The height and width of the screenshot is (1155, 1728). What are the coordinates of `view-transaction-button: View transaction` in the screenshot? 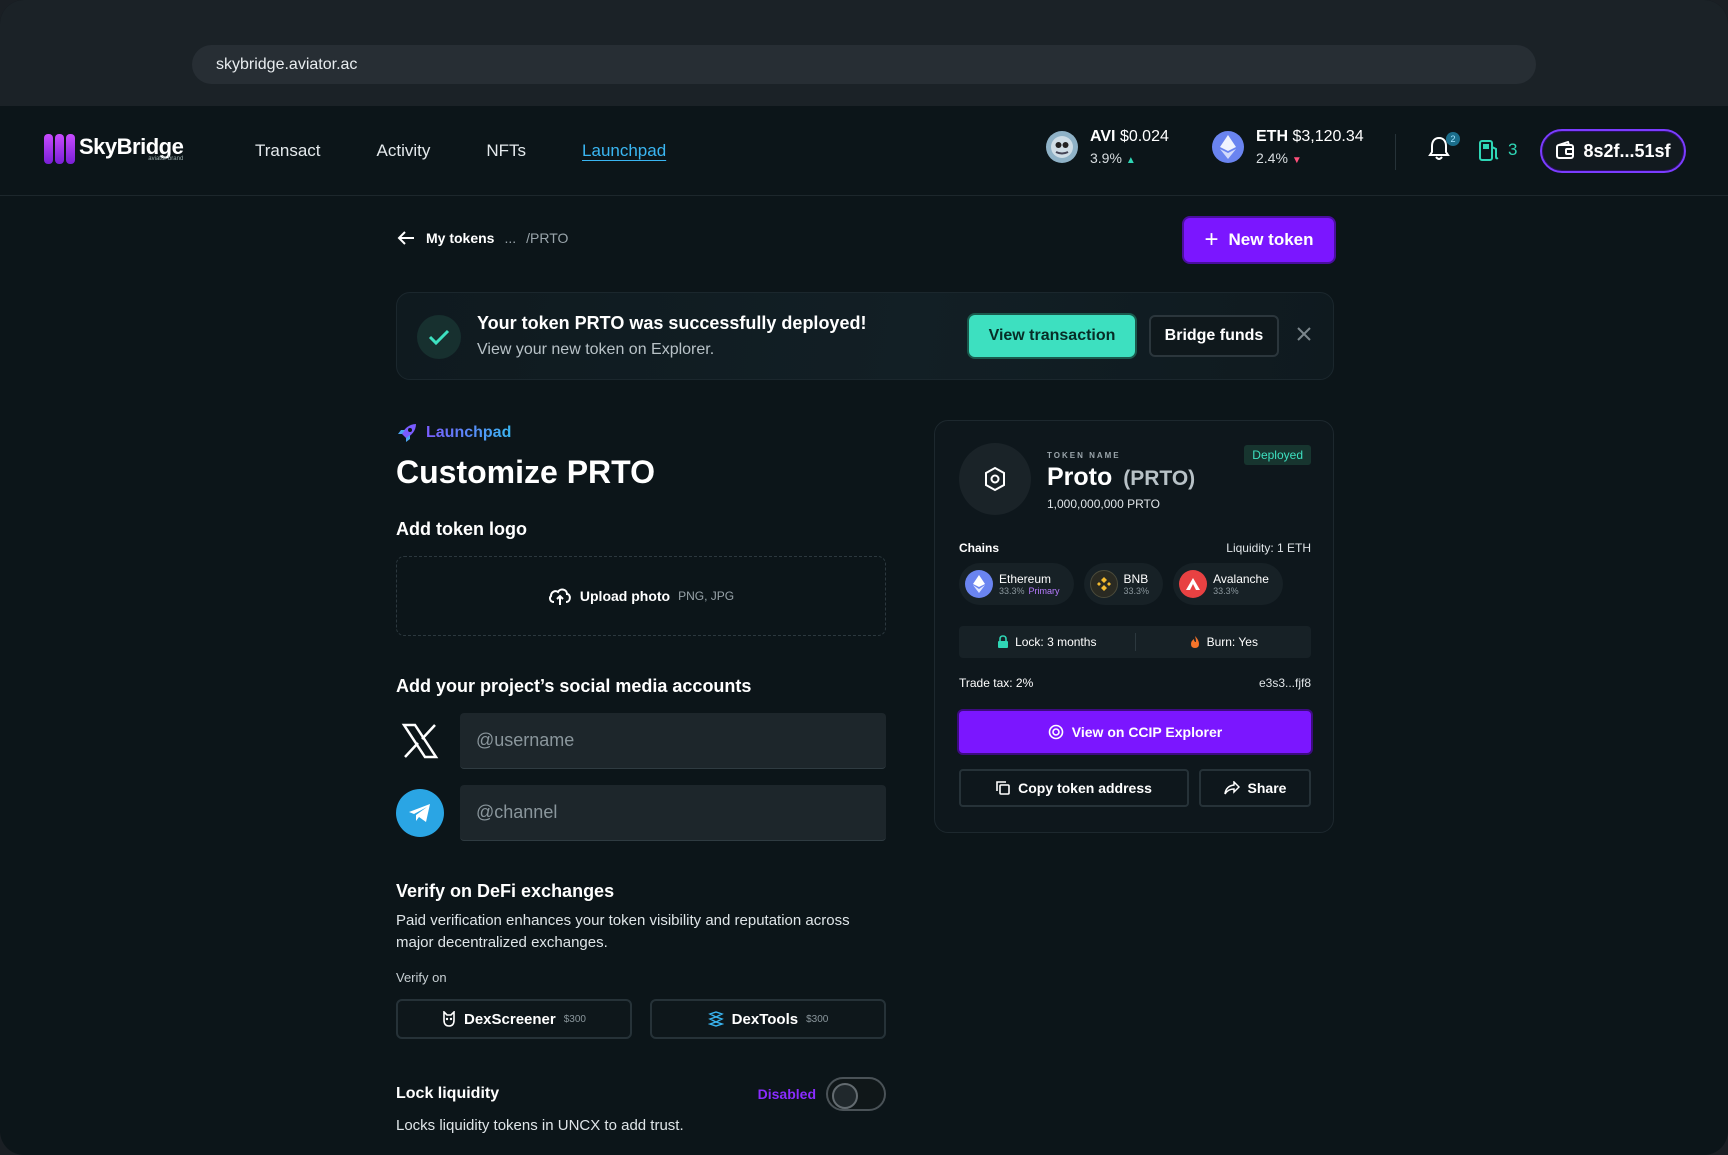 It's located at (1052, 336).